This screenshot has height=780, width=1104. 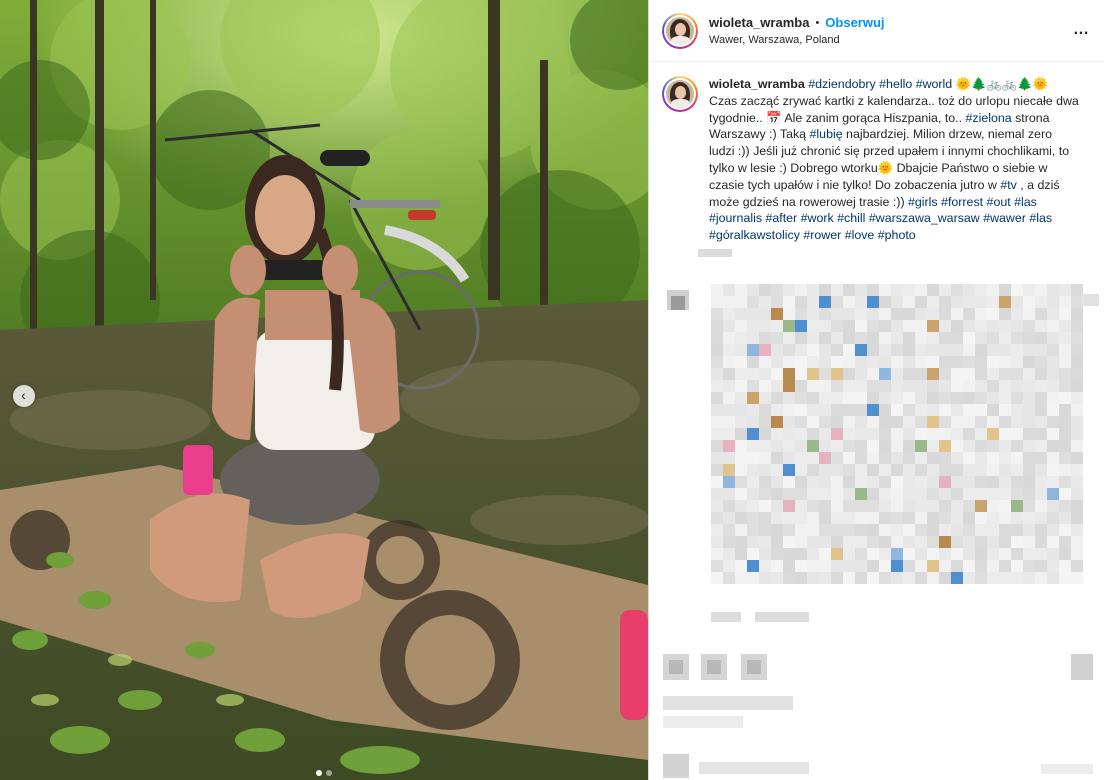 I want to click on hashtag-link: #góralkawstolicy, so click(x=754, y=235).